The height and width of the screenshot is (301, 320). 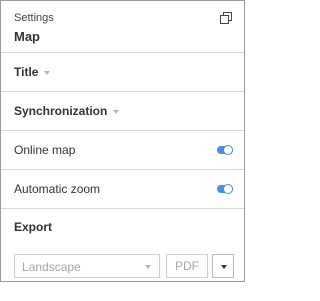 I want to click on orientation-select: Landscape, so click(x=87, y=266).